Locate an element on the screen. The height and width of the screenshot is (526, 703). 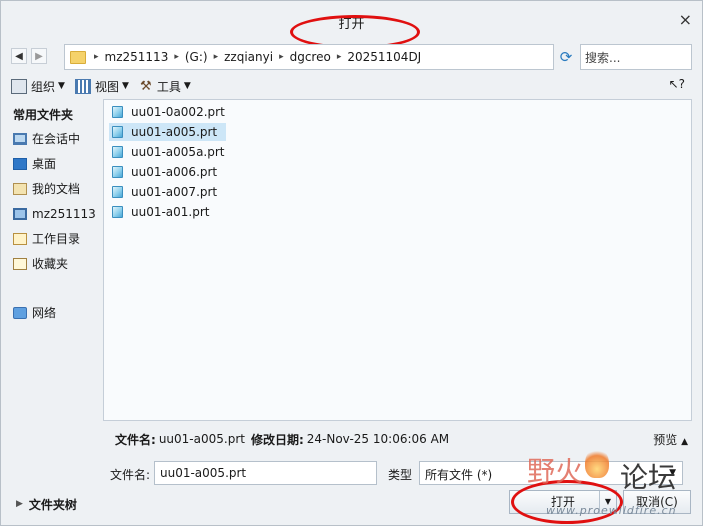
sidebar-item-label: 网络 is located at coordinates (44, 313).